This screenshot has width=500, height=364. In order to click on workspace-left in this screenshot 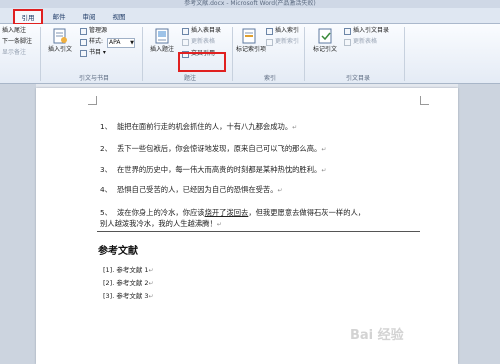, I will do `click(18, 224)`.